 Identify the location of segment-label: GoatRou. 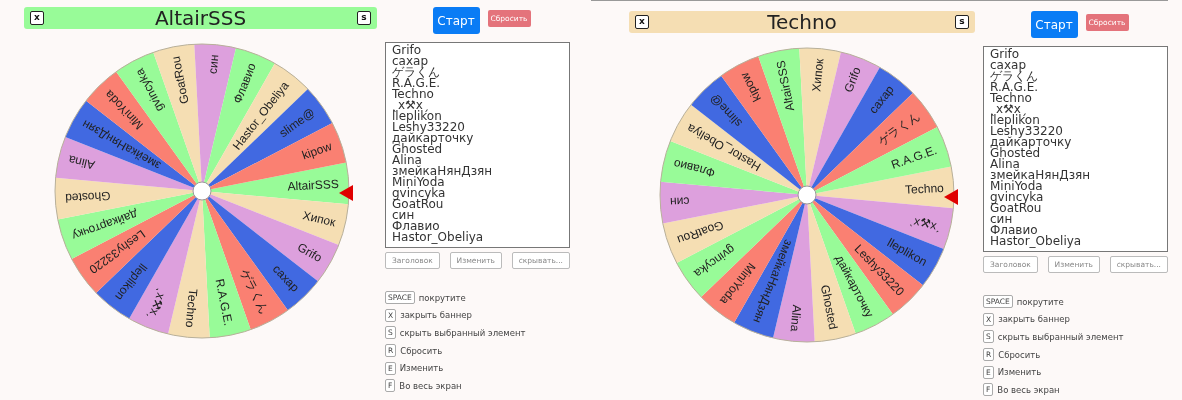
(180, 80).